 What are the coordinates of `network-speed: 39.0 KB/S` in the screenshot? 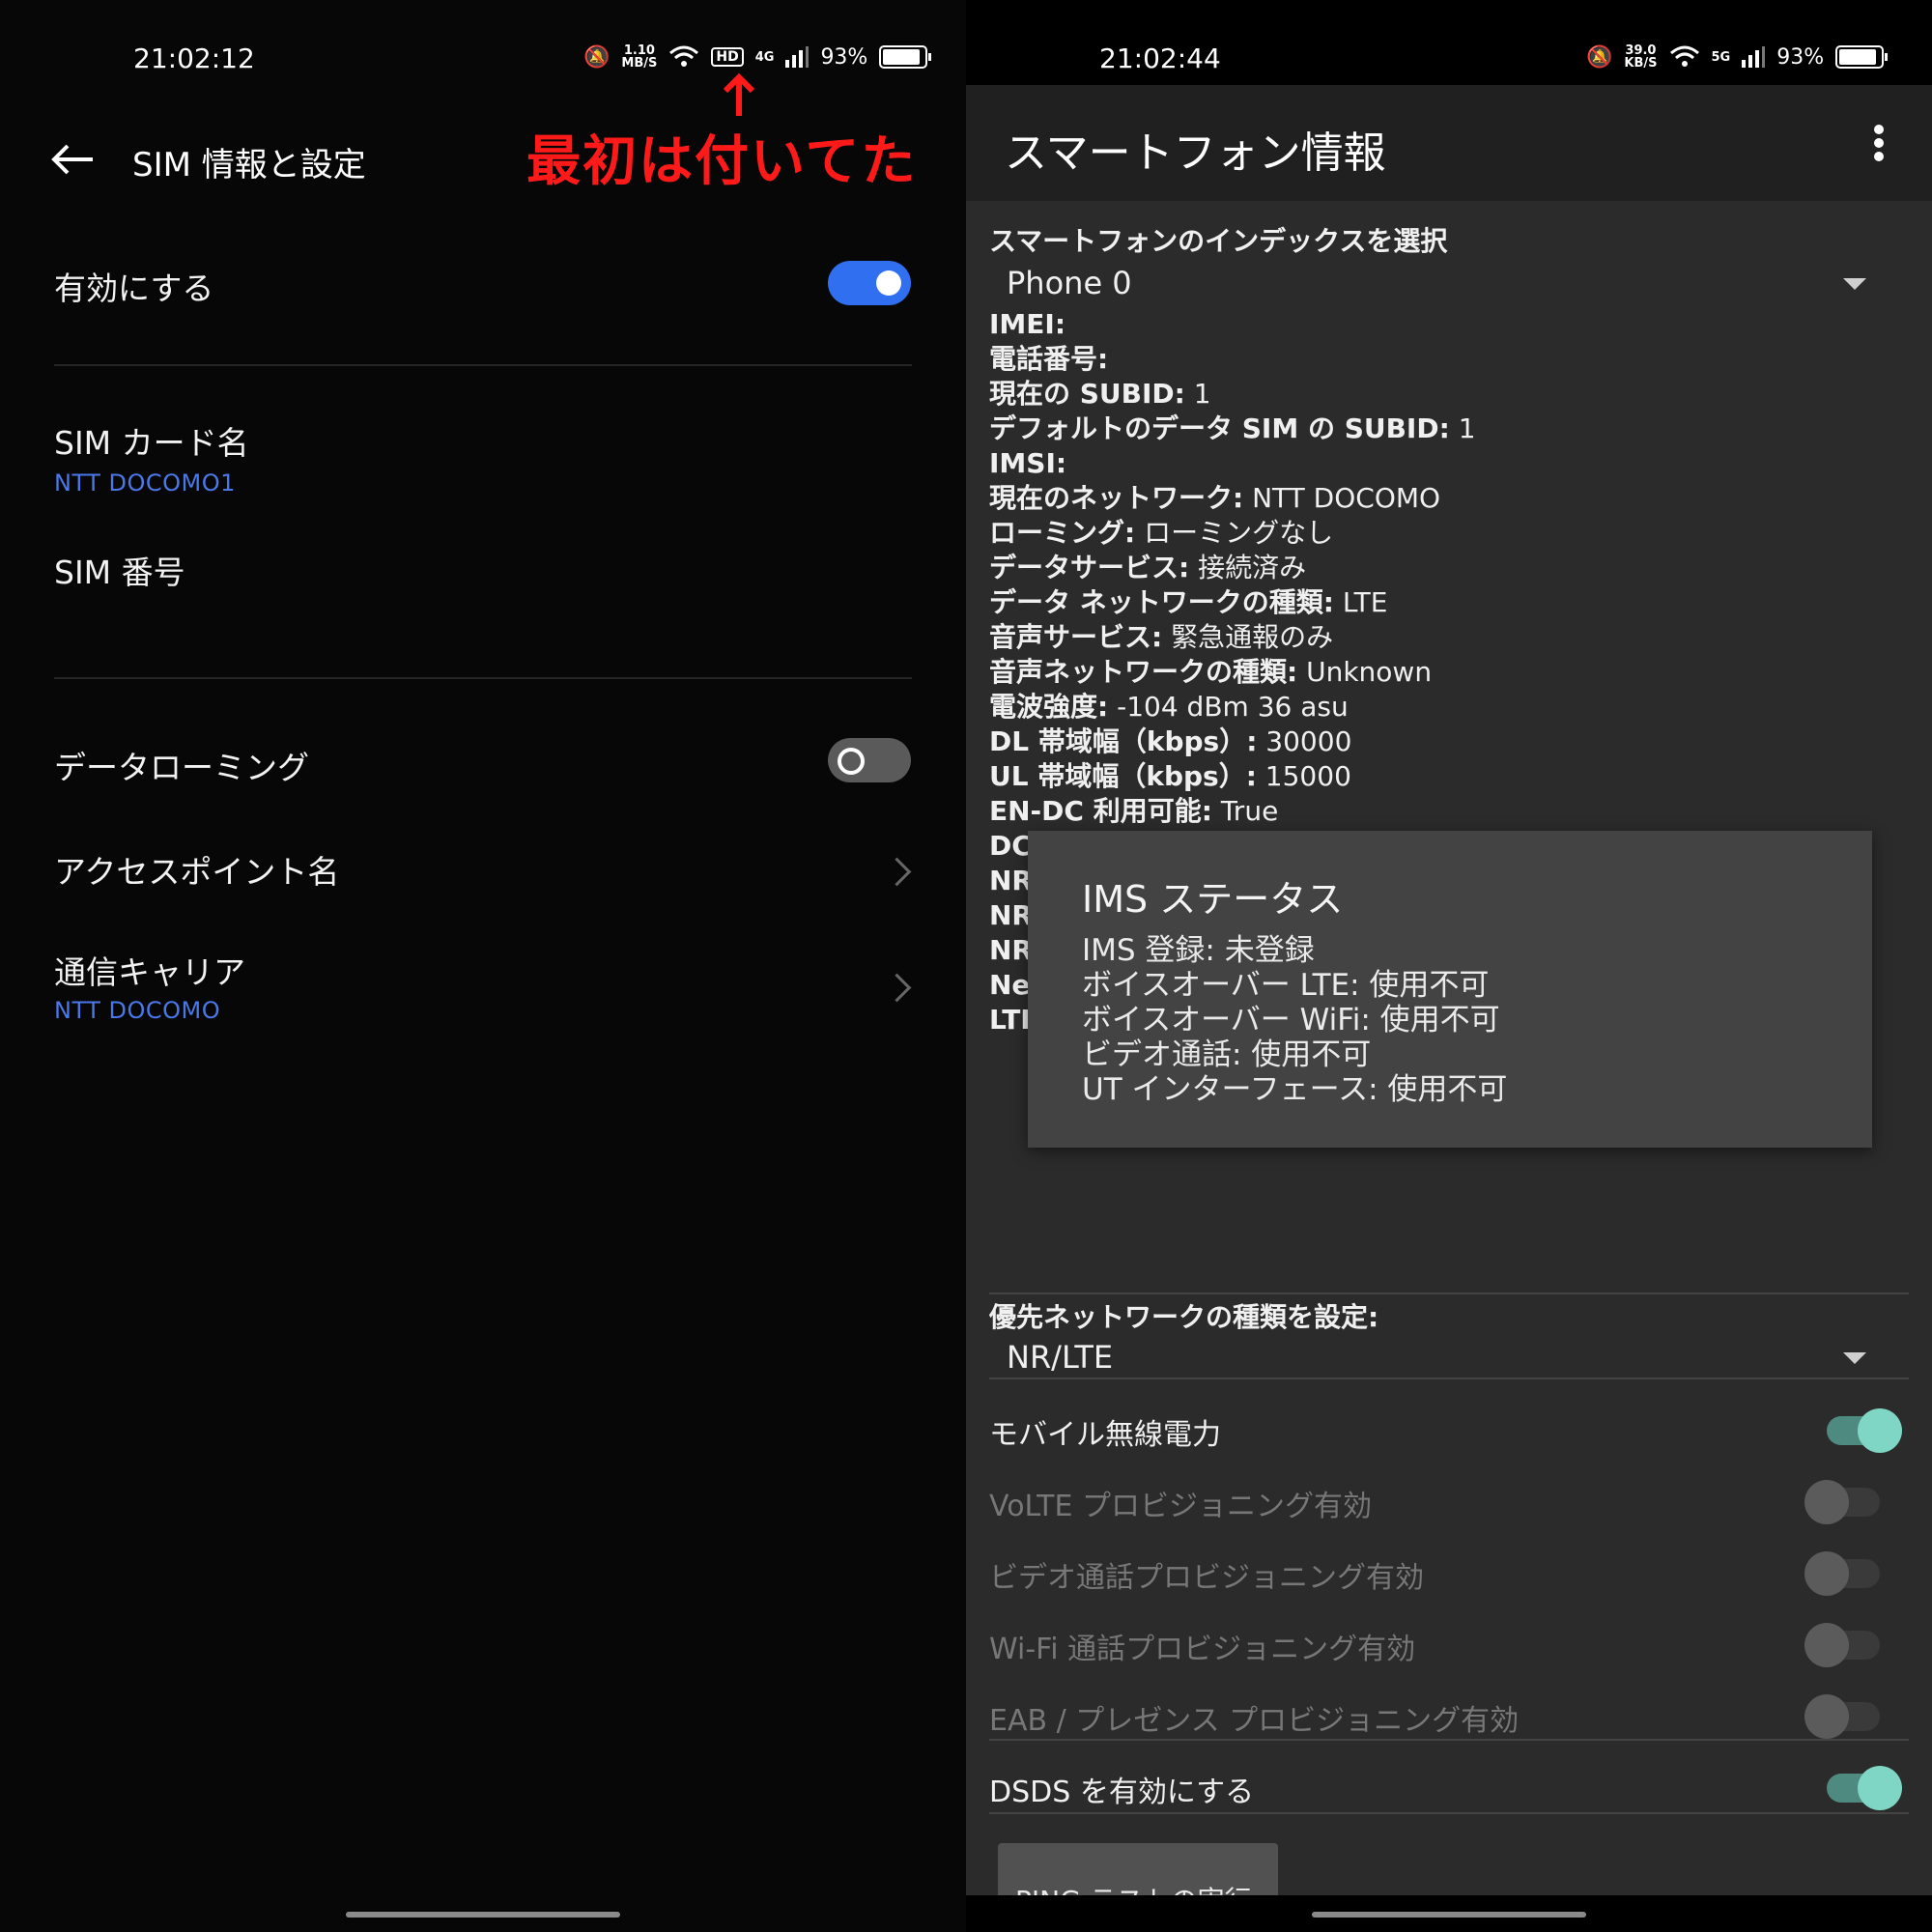 It's located at (1640, 57).